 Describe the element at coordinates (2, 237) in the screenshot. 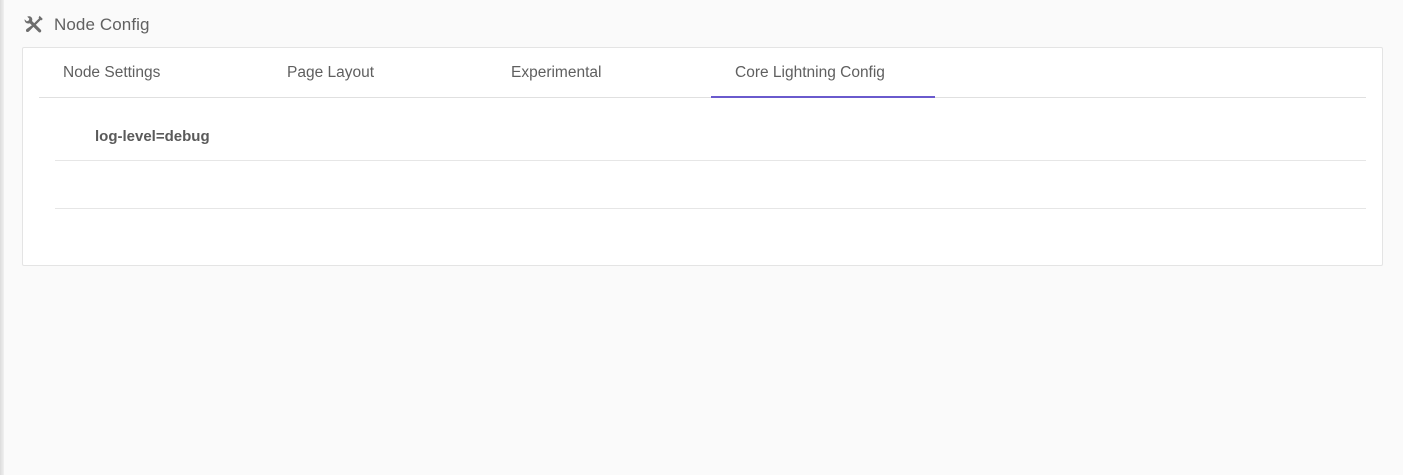

I see `sidebar-edge` at that location.